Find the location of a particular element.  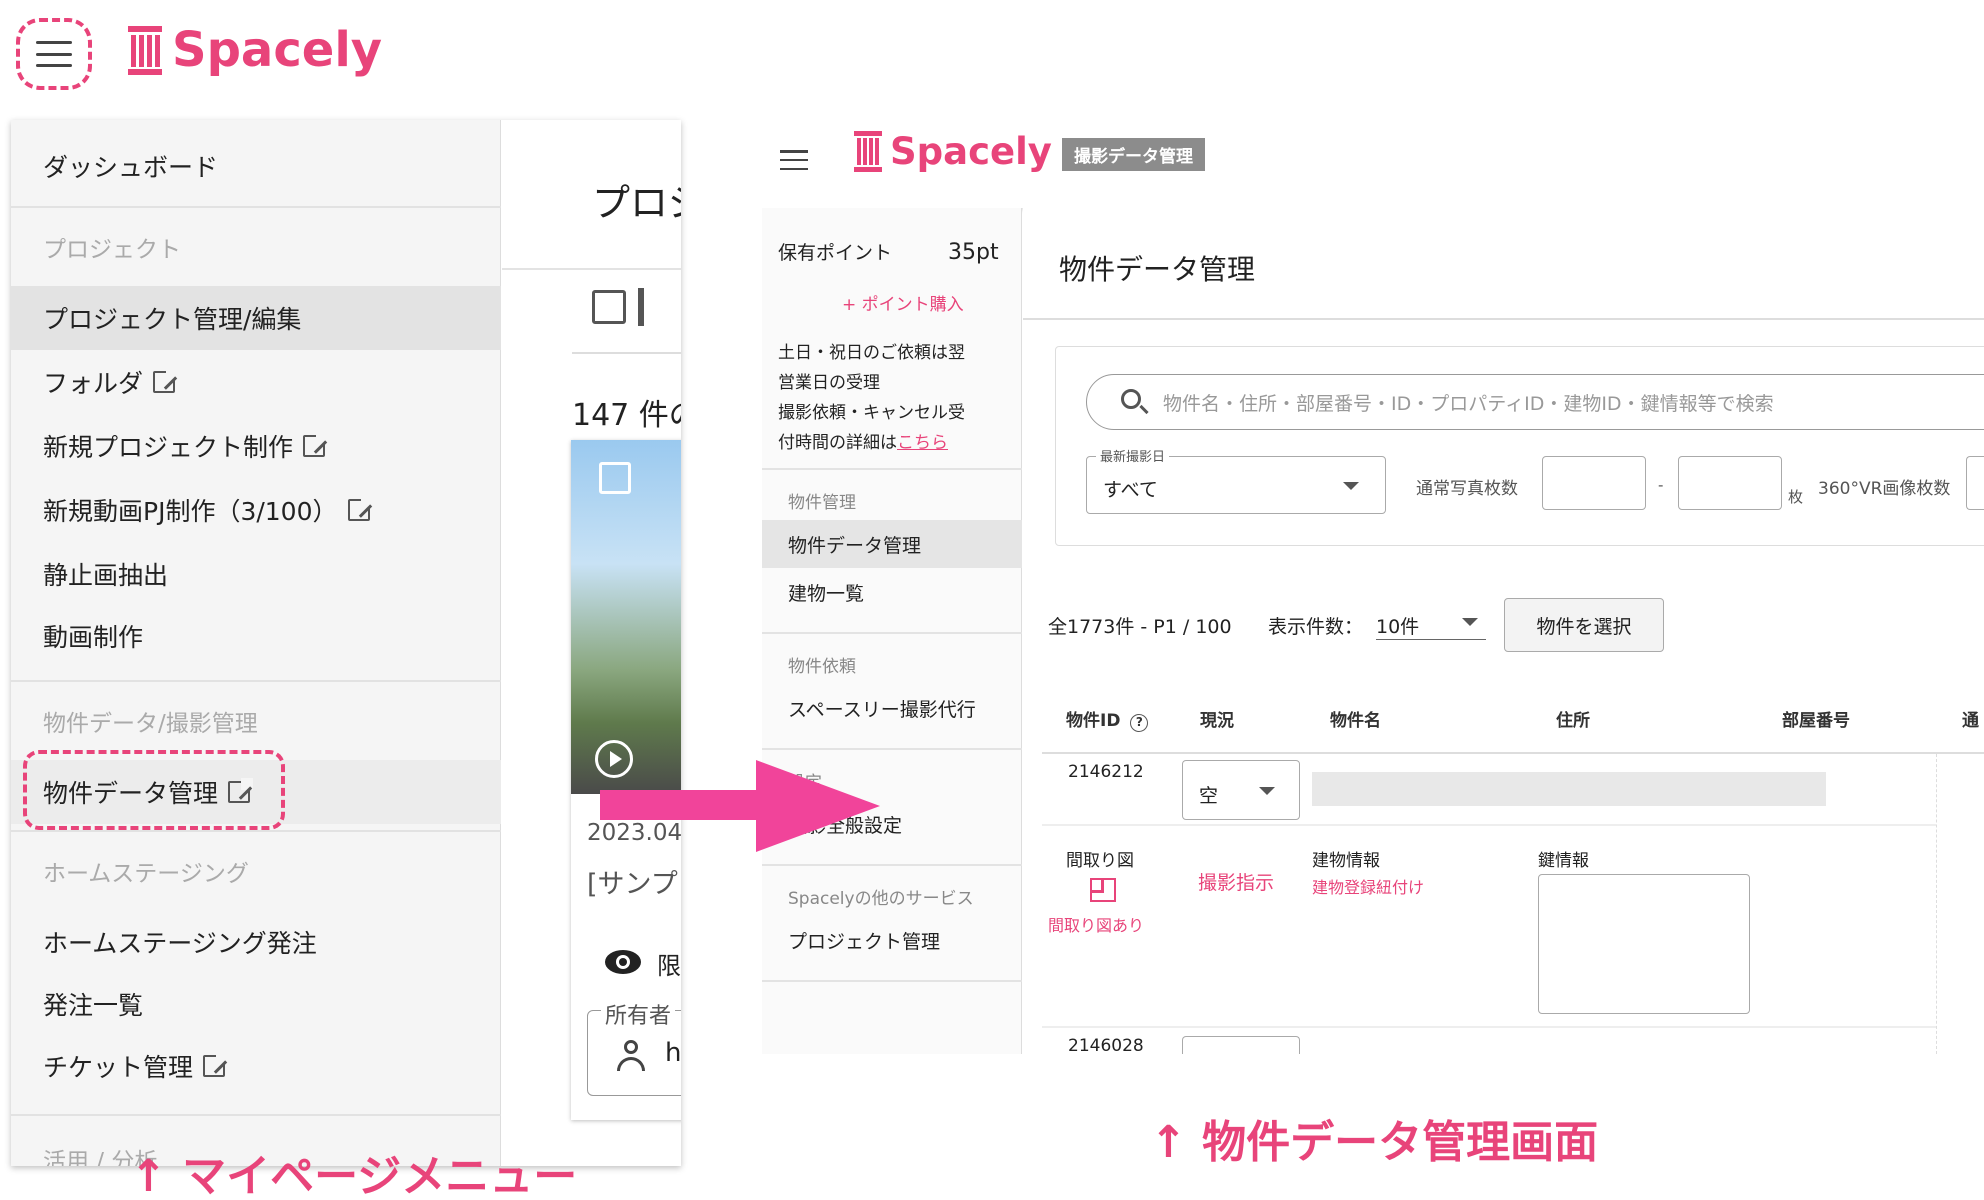

per-page-select: 10件 is located at coordinates (1431, 622).